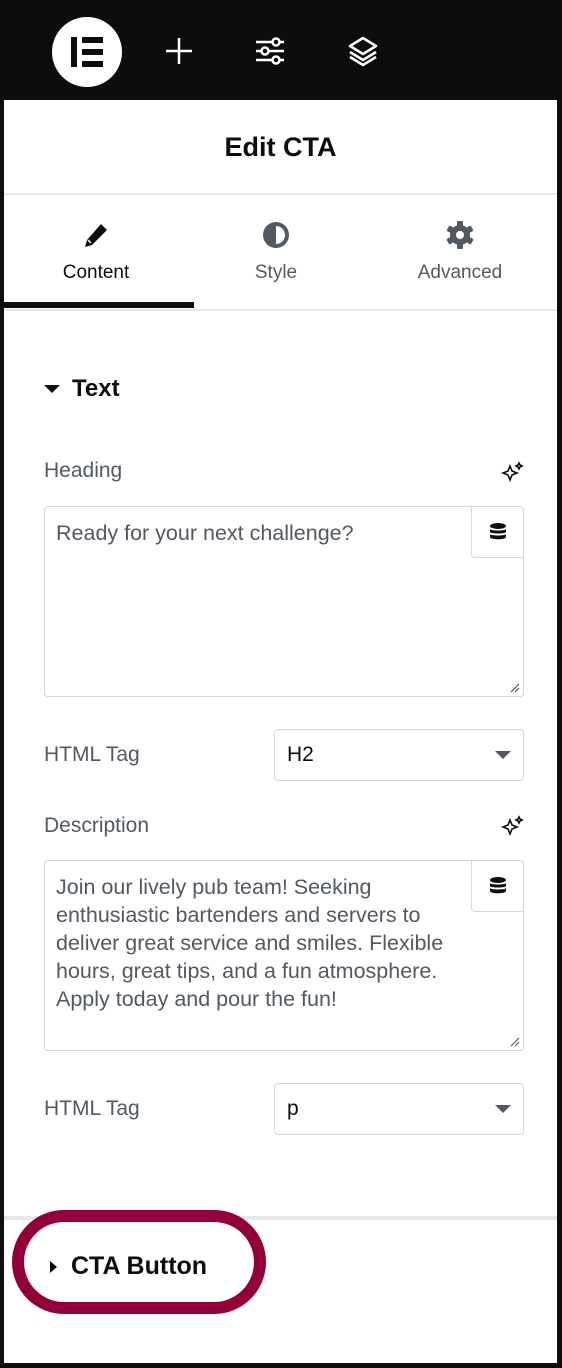  Describe the element at coordinates (276, 235) in the screenshot. I see `half-circle-icon` at that location.